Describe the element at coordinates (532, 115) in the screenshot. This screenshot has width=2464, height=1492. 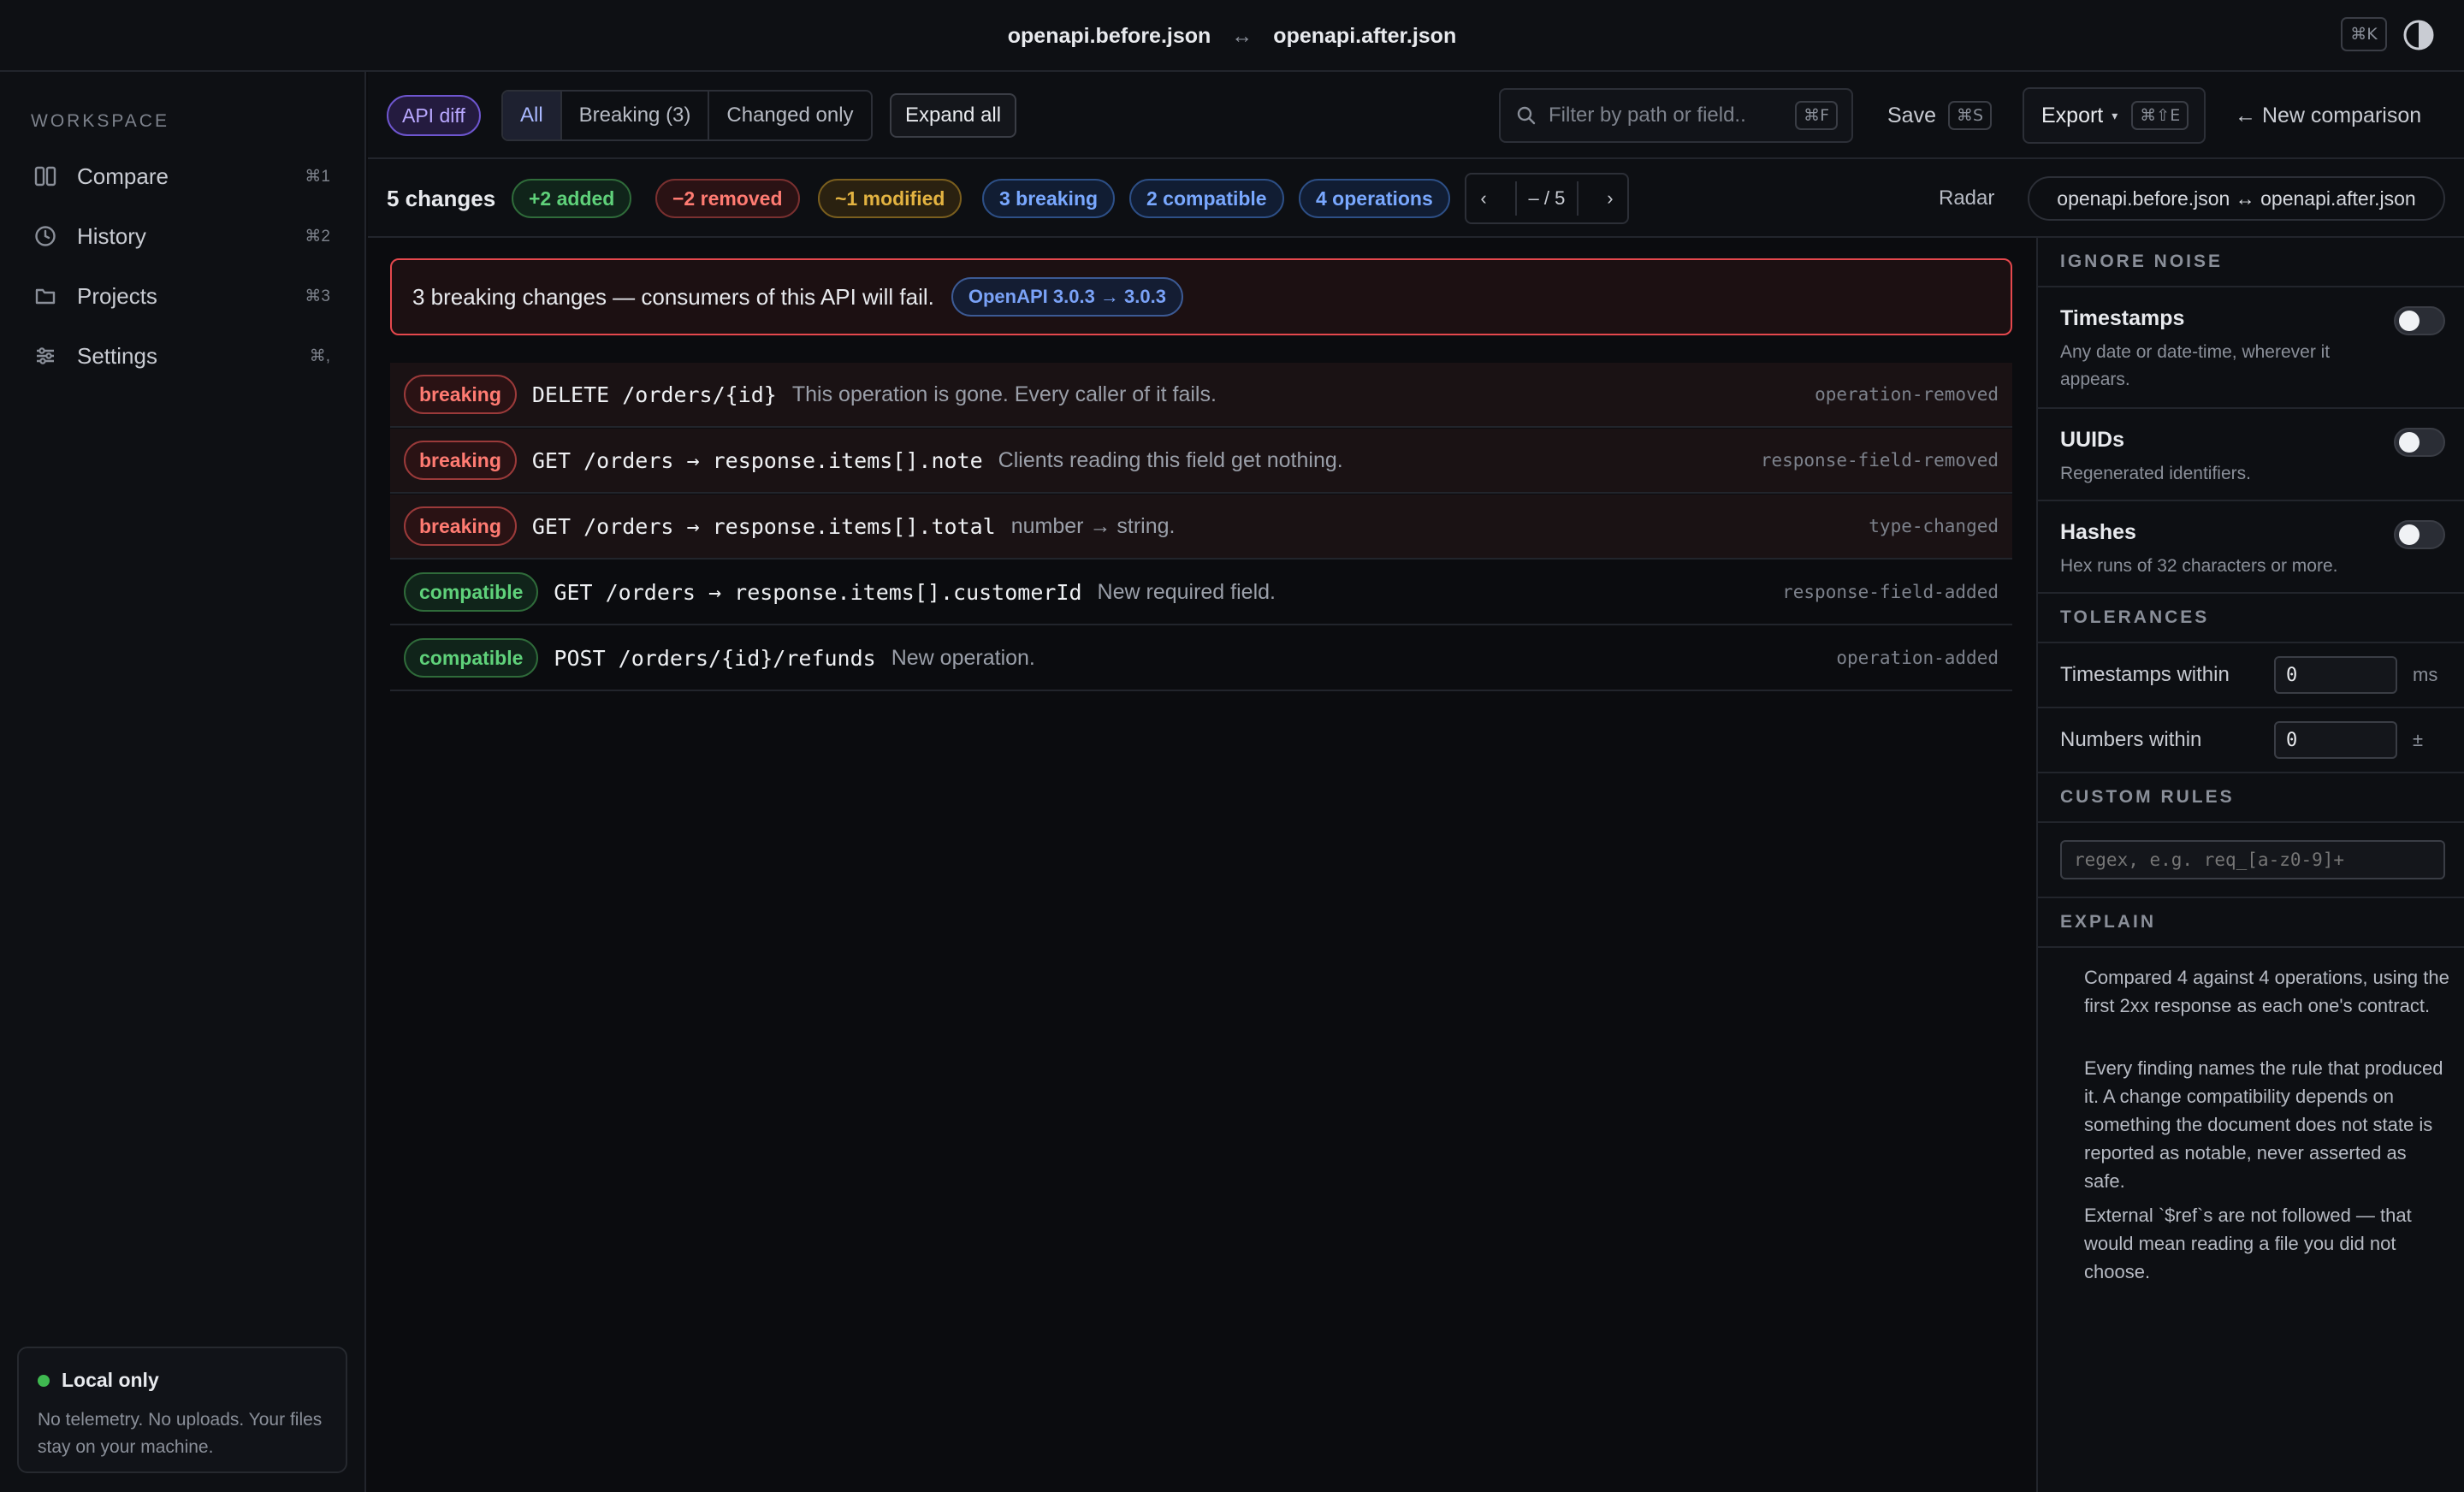
I see `filter-all: All` at that location.